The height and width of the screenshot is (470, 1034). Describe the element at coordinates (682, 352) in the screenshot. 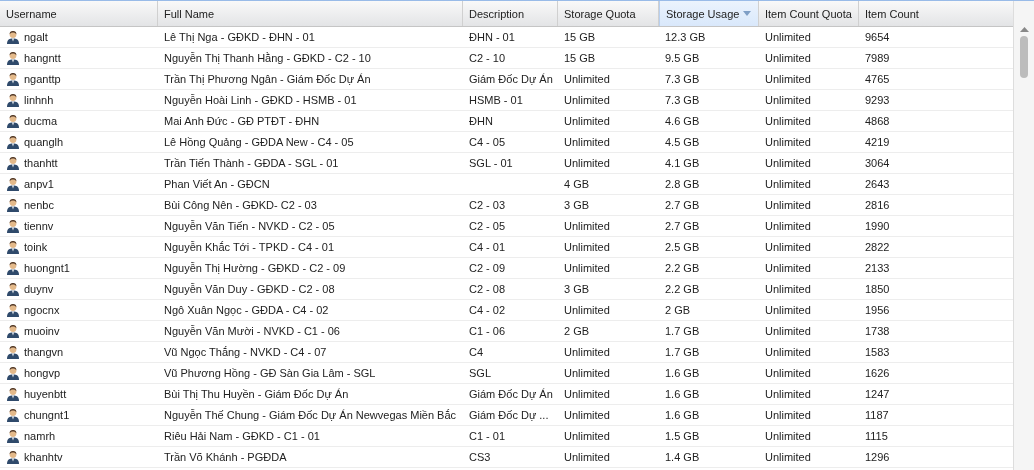

I see `storage-usage-cell: 1.7 GB` at that location.